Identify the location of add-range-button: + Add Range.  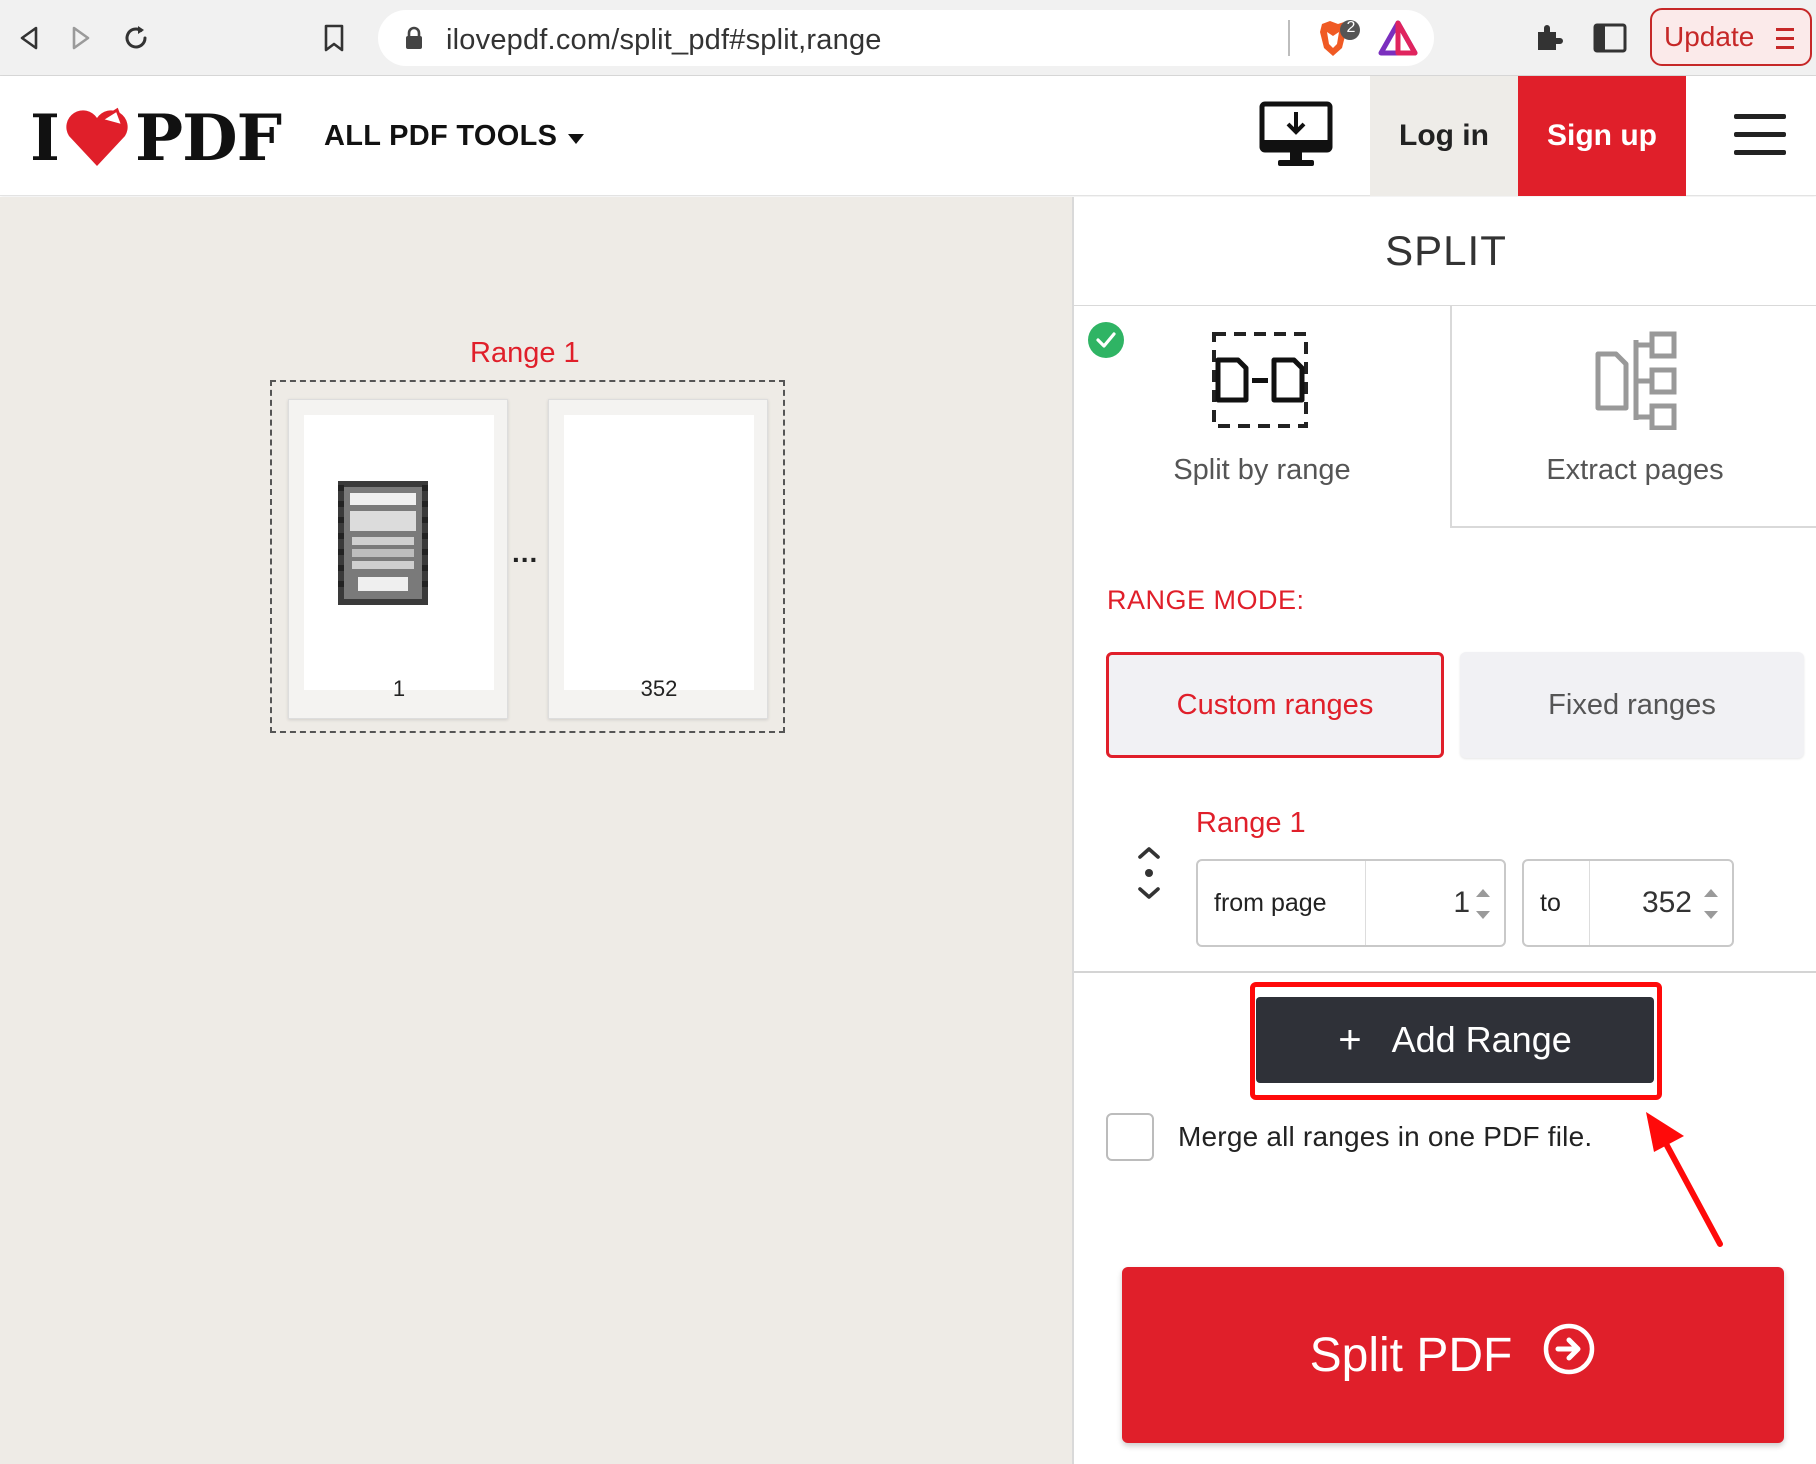
(1455, 1040).